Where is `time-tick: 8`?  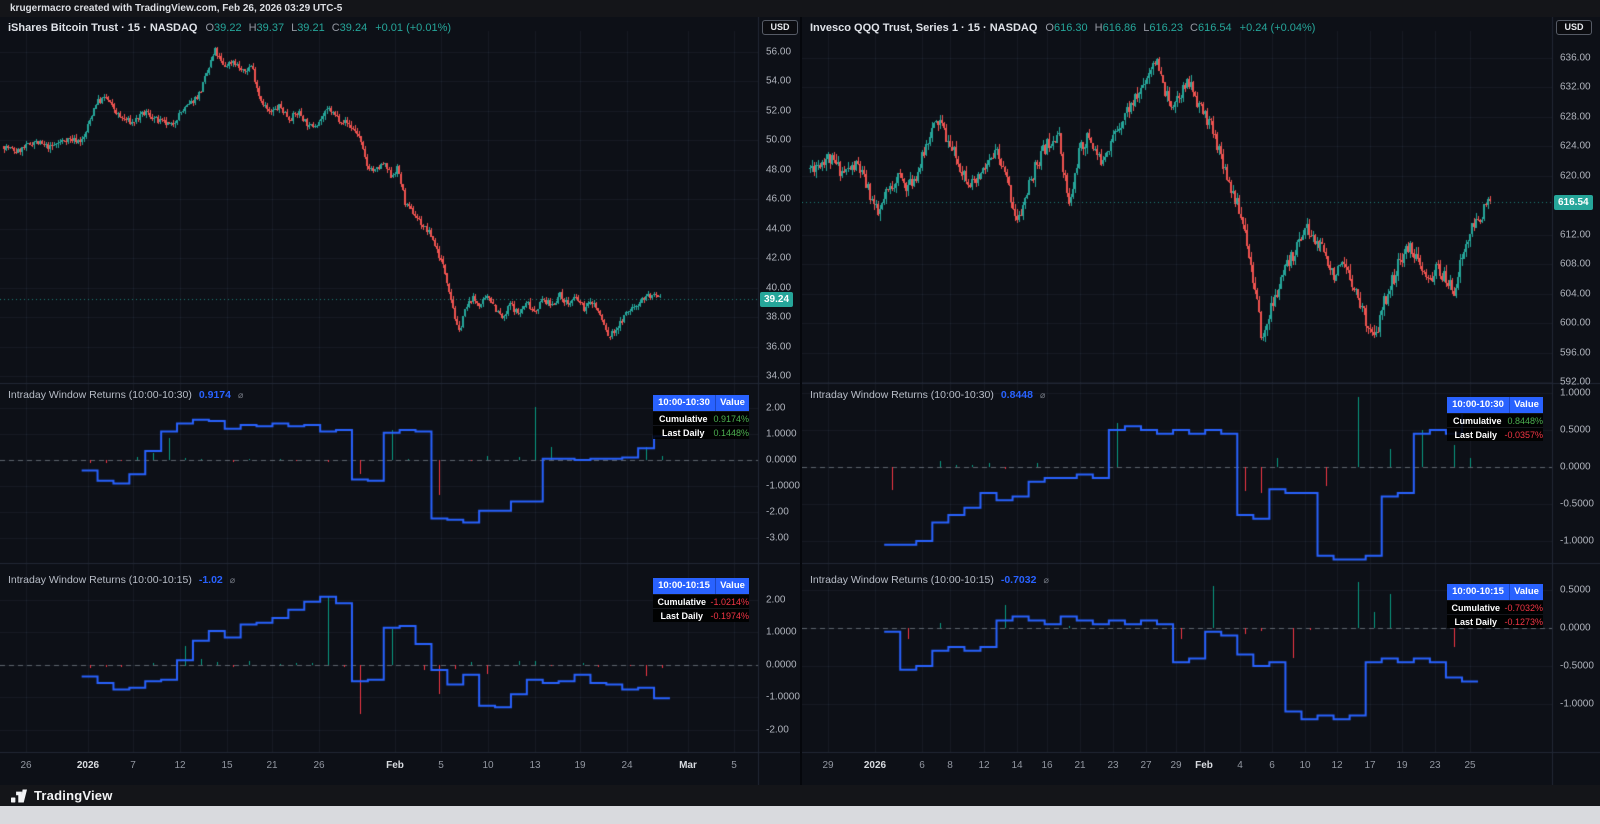
time-tick: 8 is located at coordinates (950, 765).